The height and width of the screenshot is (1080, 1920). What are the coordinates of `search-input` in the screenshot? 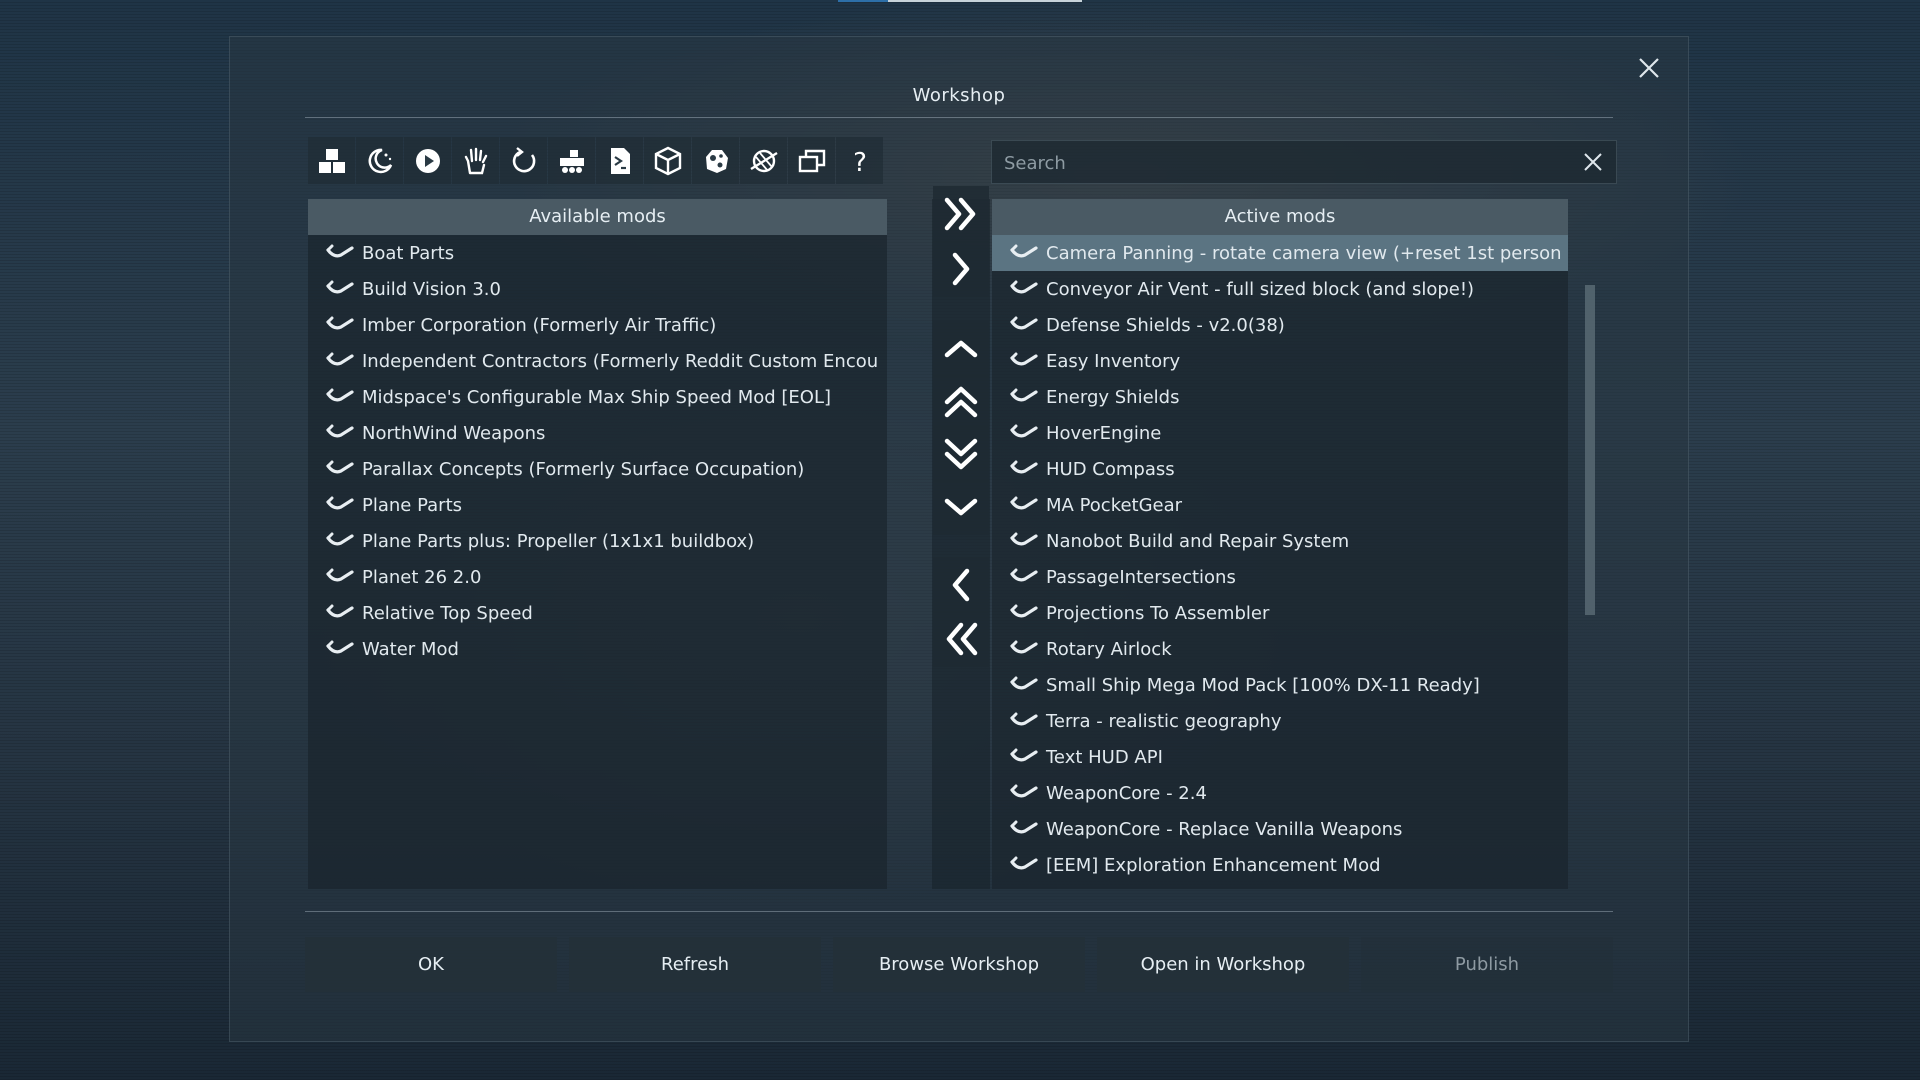 It's located at (1284, 163).